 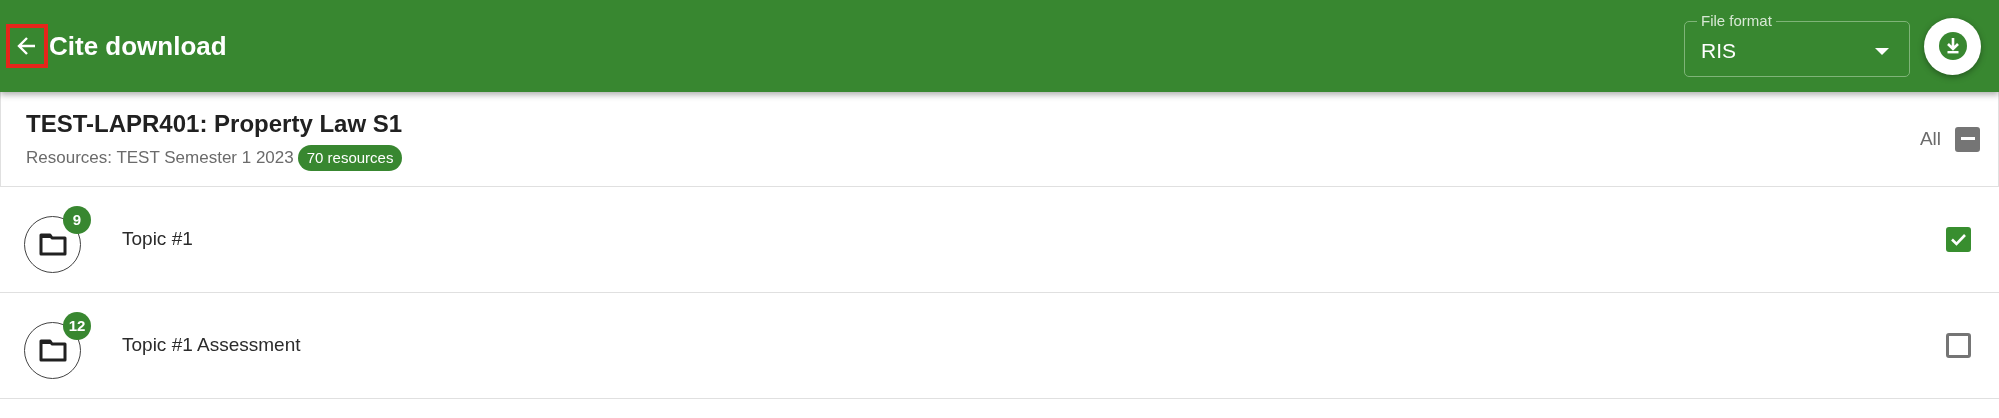 I want to click on count-badge: 9, so click(x=77, y=220).